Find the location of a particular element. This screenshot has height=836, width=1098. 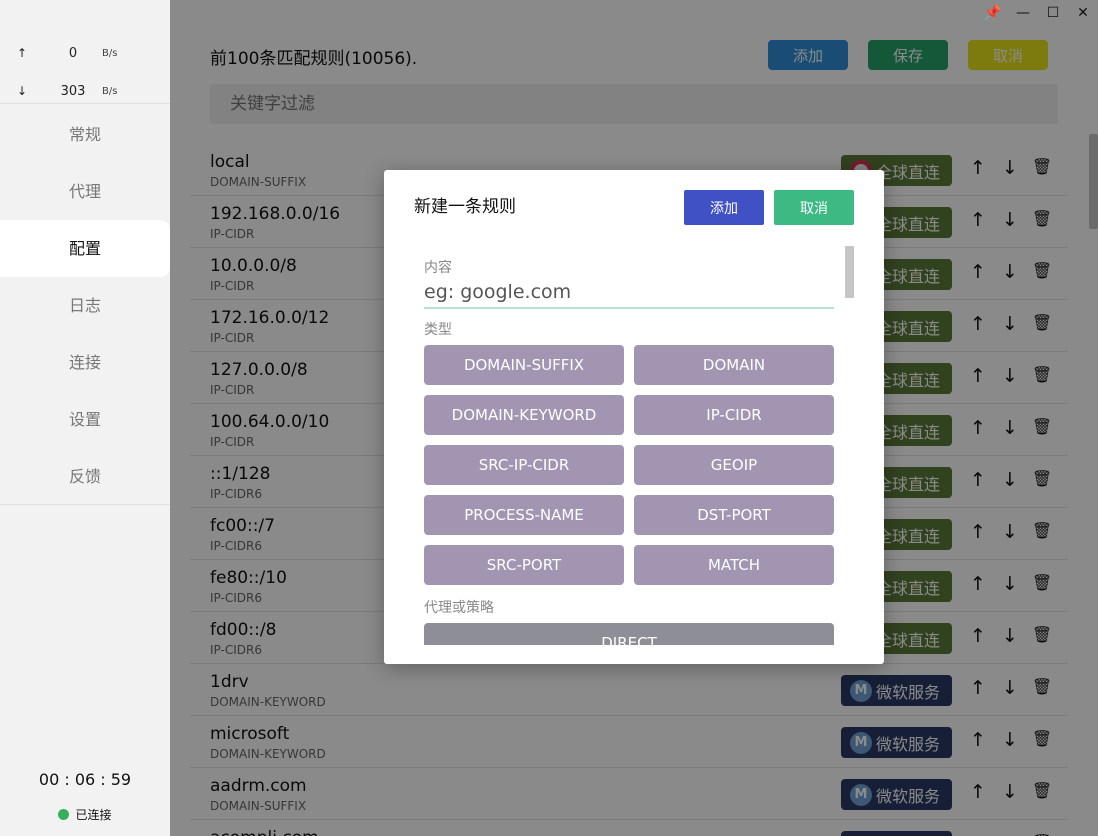

sidebar-nav: 常规 代理 配置 日志 连接 设置 反馈 is located at coordinates (85, 305).